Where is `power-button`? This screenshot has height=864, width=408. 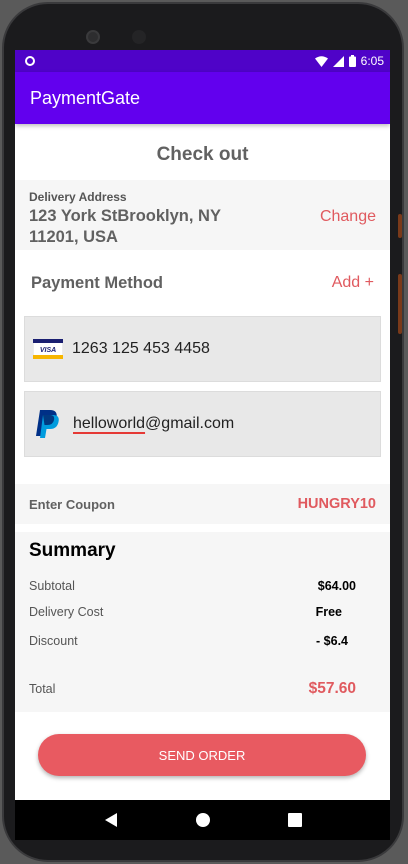 power-button is located at coordinates (400, 304).